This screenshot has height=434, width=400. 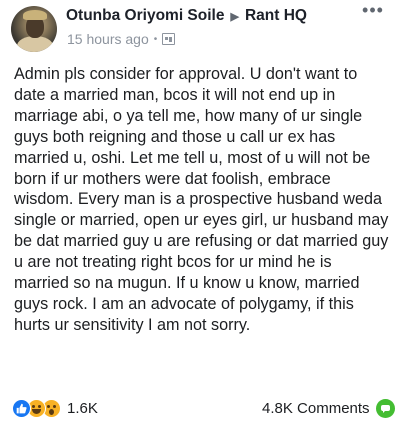 I want to click on reactions-summary: 1.6K, so click(x=55, y=408).